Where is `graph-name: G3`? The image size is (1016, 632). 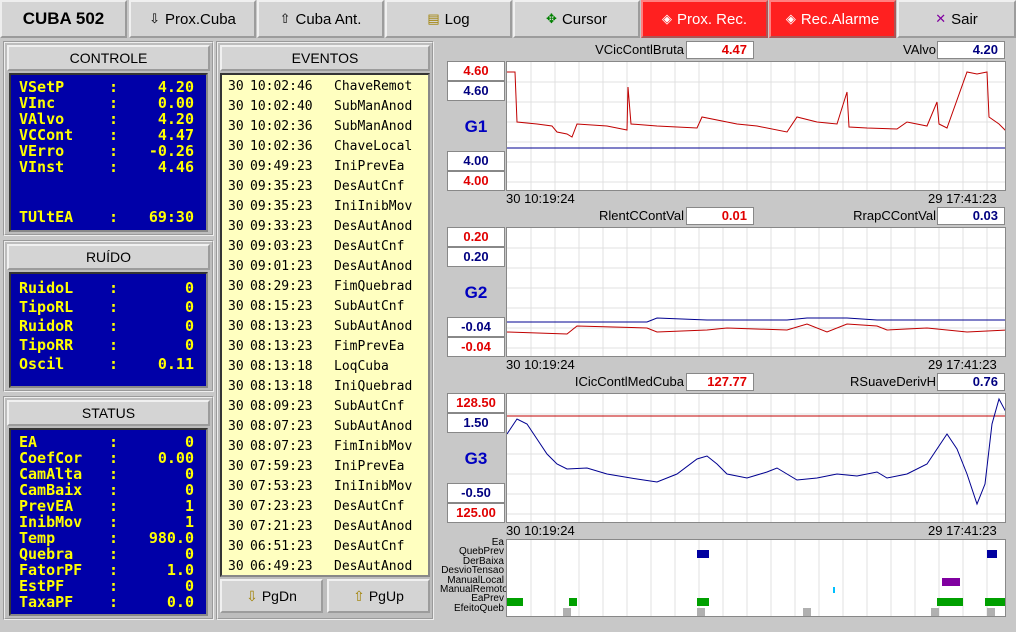 graph-name: G3 is located at coordinates (476, 458).